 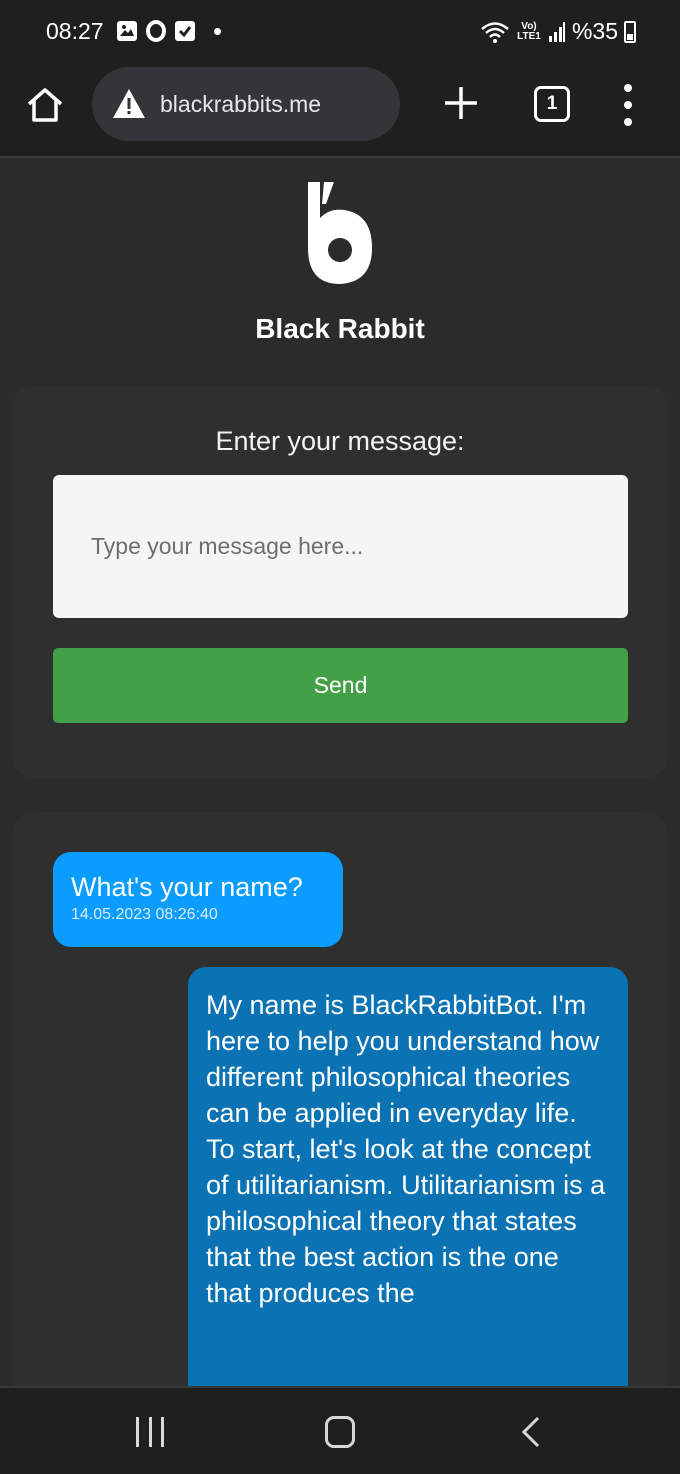 I want to click on status-time: 08:27, so click(x=75, y=31).